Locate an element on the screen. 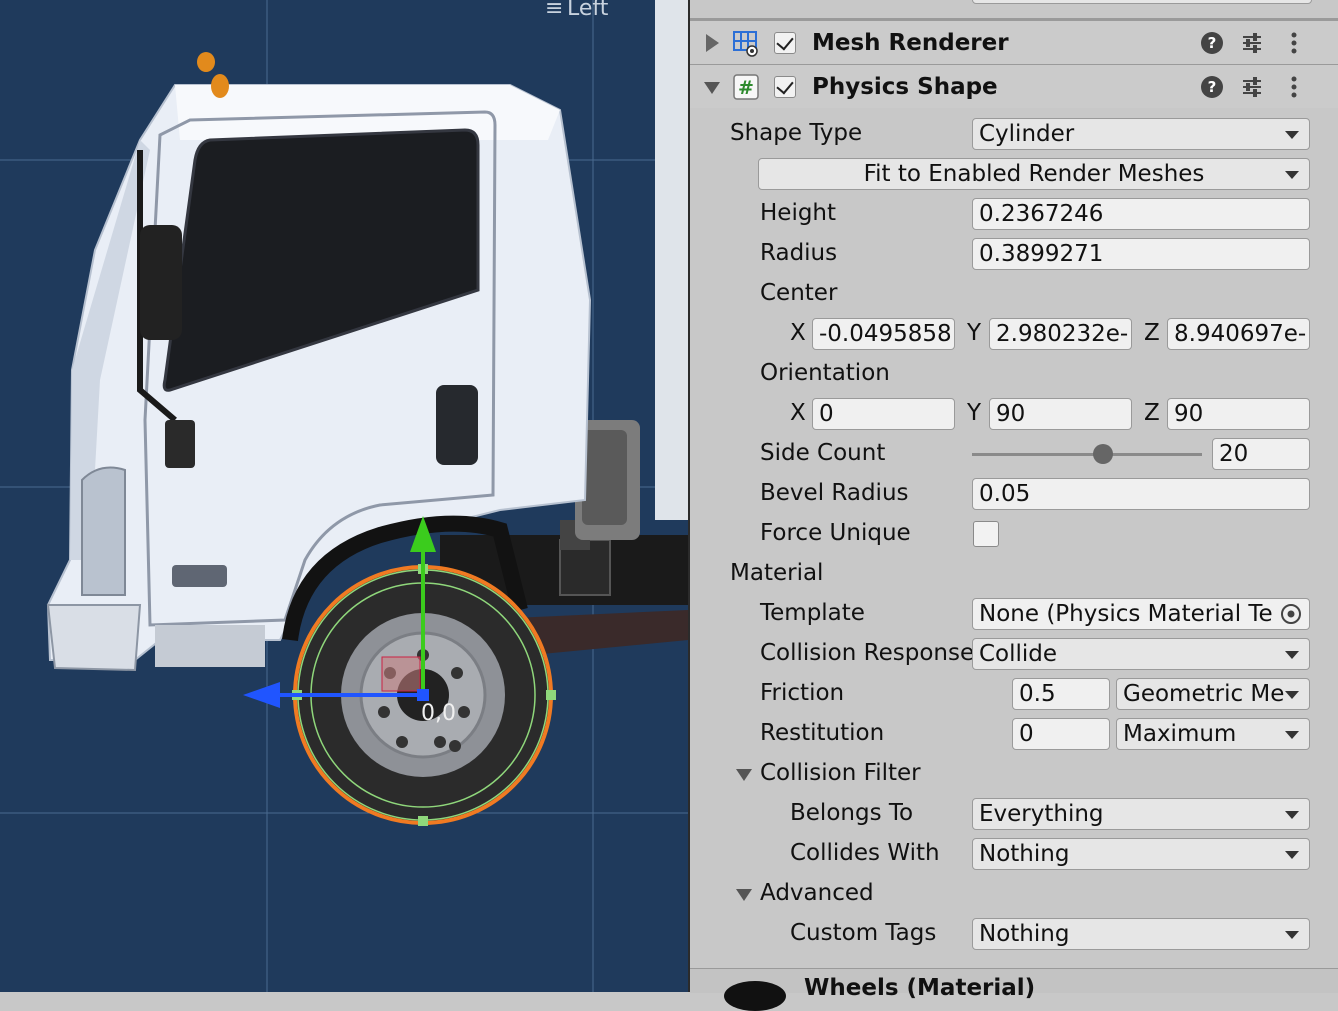  mesh-renderer-header: Mesh Renderer ? is located at coordinates (1014, 42).